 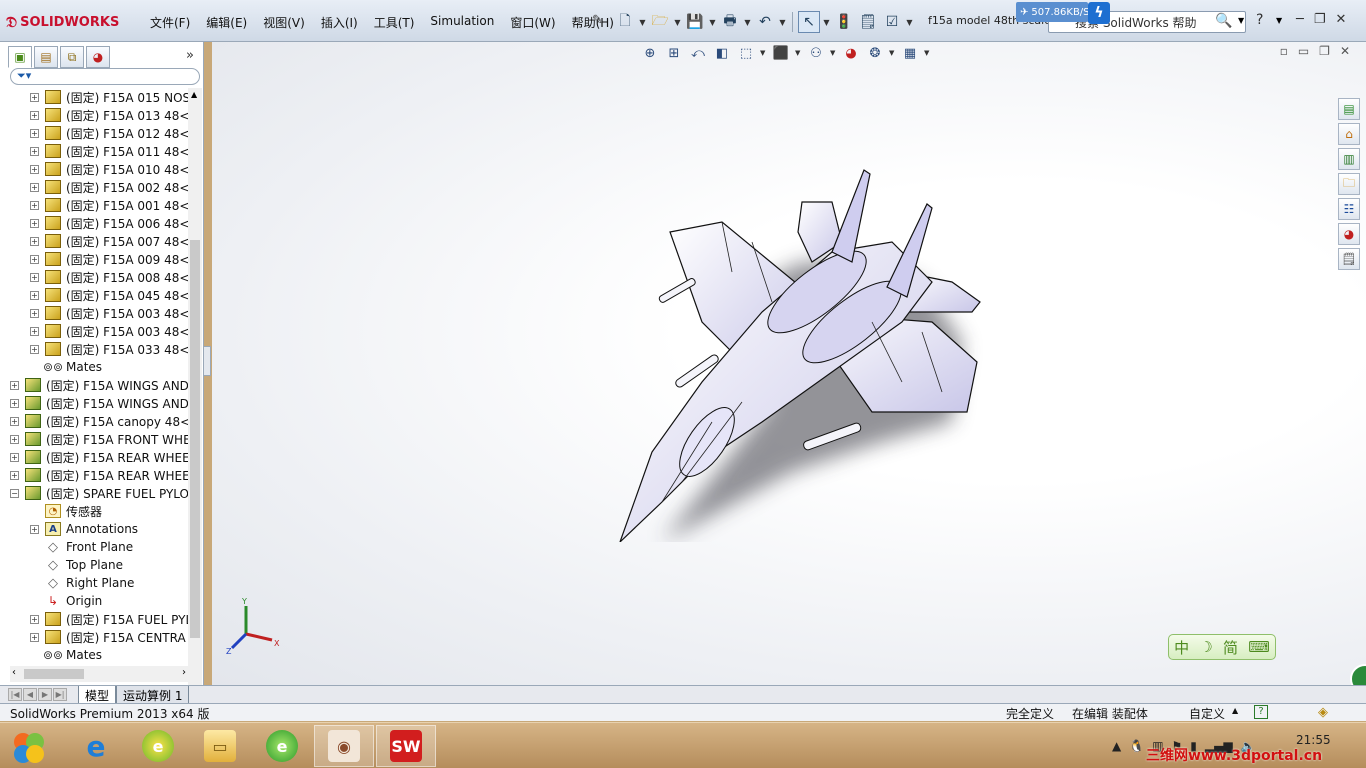 What do you see at coordinates (60, 694) in the screenshot?
I see `last-tab-icon: ▶|` at bounding box center [60, 694].